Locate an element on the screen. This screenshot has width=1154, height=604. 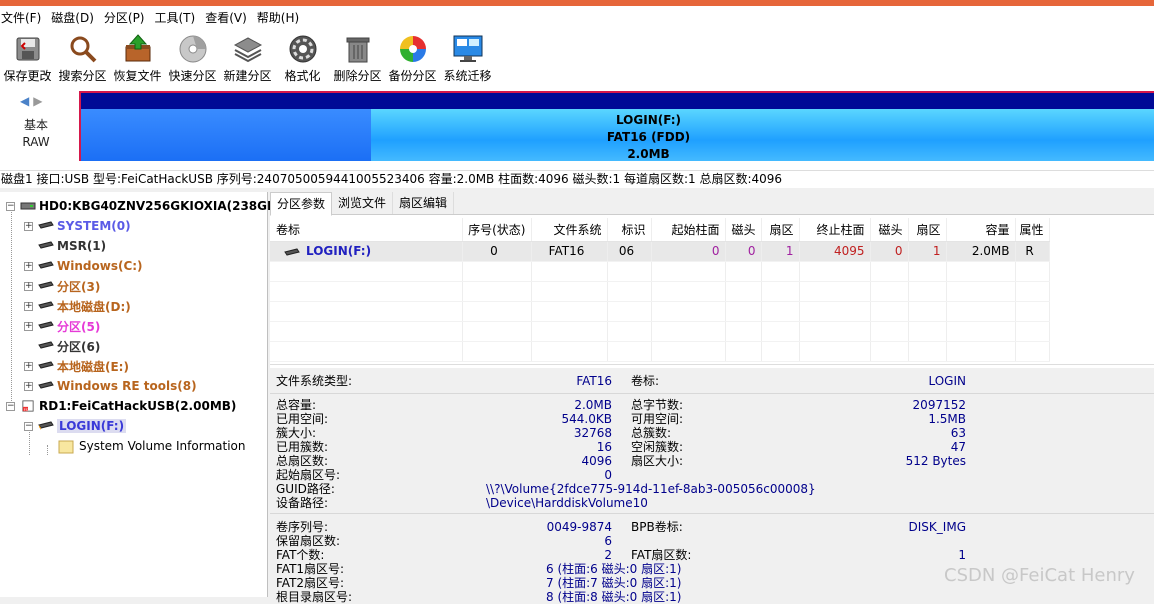
col-header: 文件系统 is located at coordinates (569, 230).